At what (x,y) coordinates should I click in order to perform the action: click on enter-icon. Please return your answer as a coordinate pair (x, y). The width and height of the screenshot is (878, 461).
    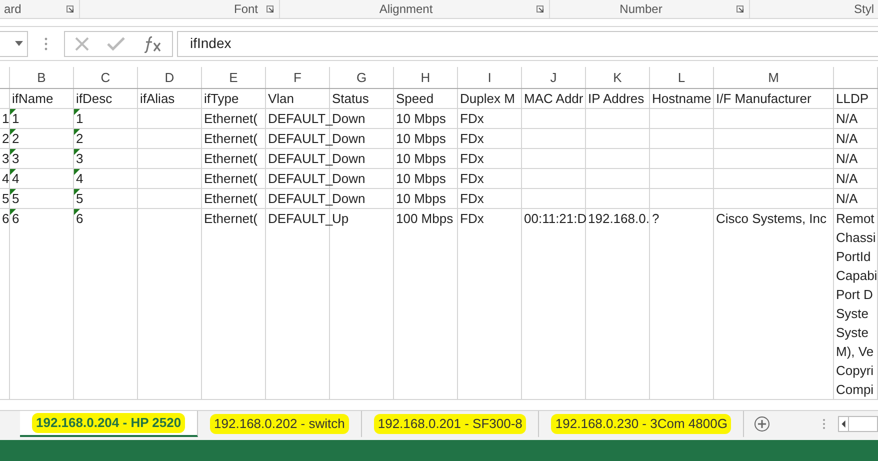
    Looking at the image, I should click on (116, 43).